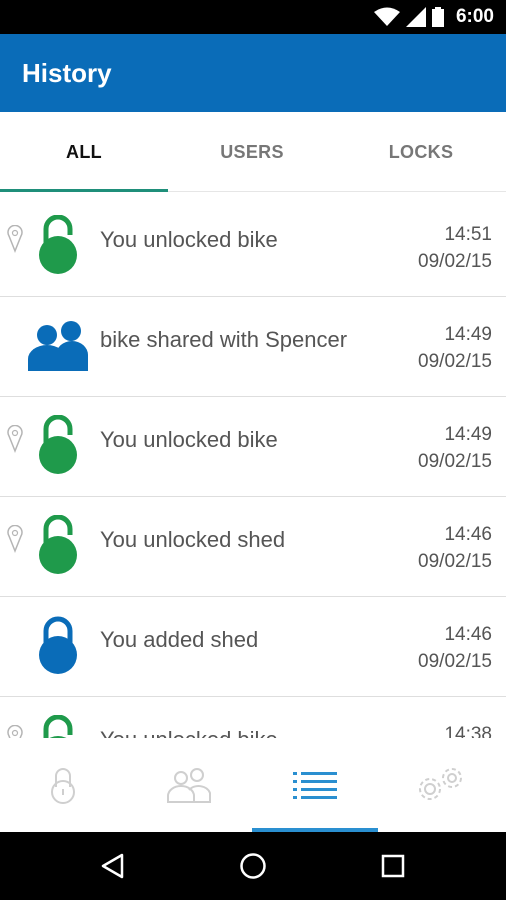 This screenshot has height=900, width=506. I want to click on locked-padlock-icon, so click(58, 645).